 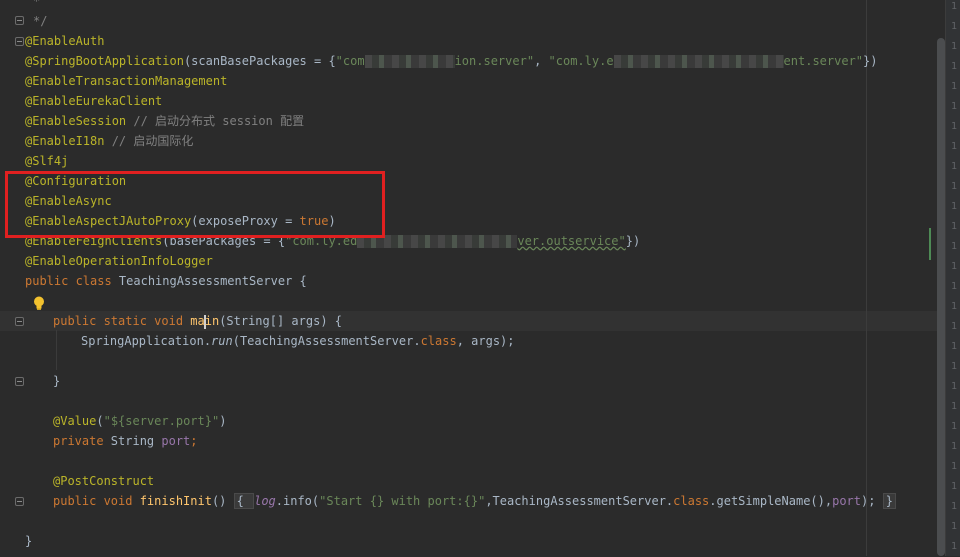 I want to click on code-line: @EnableSession // 启动分布式 session 配置, so click(x=165, y=121).